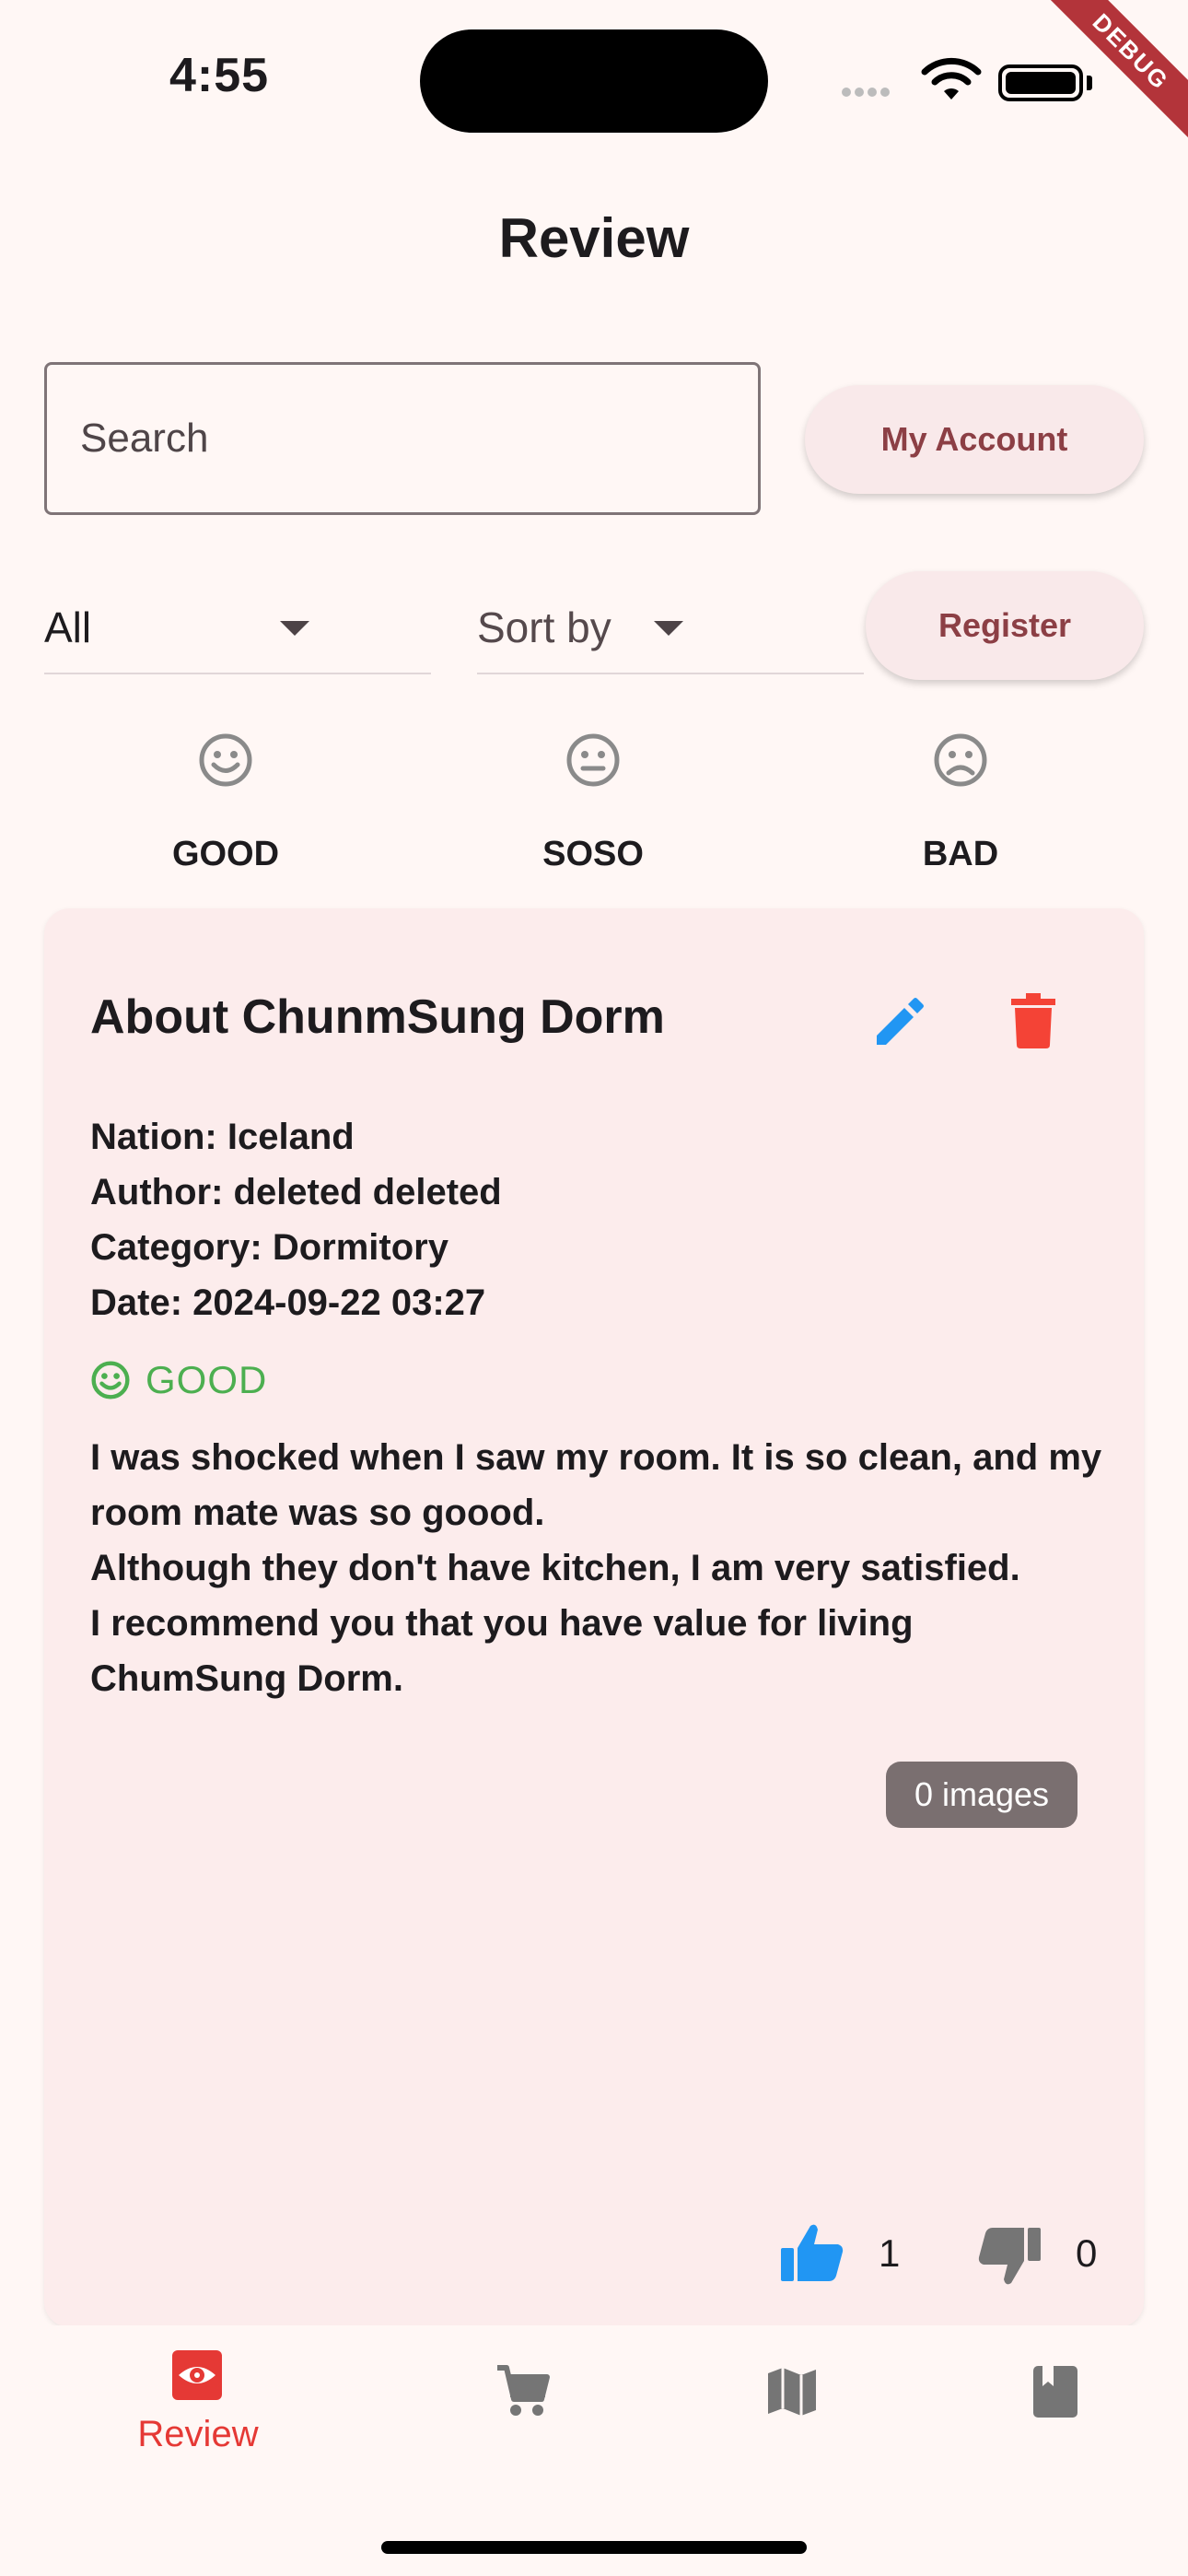  Describe the element at coordinates (974, 439) in the screenshot. I see `my-account-button: My Account` at that location.